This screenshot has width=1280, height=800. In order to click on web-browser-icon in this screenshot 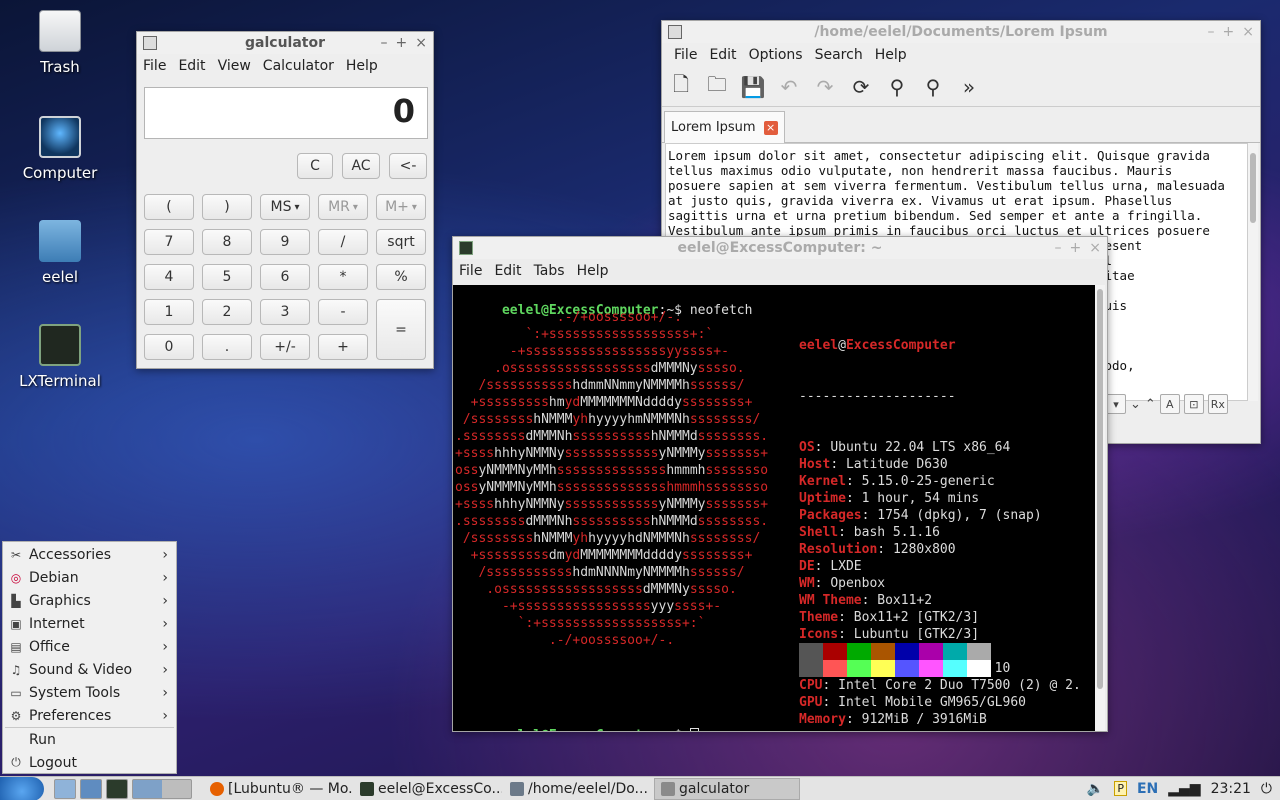, I will do `click(91, 788)`.